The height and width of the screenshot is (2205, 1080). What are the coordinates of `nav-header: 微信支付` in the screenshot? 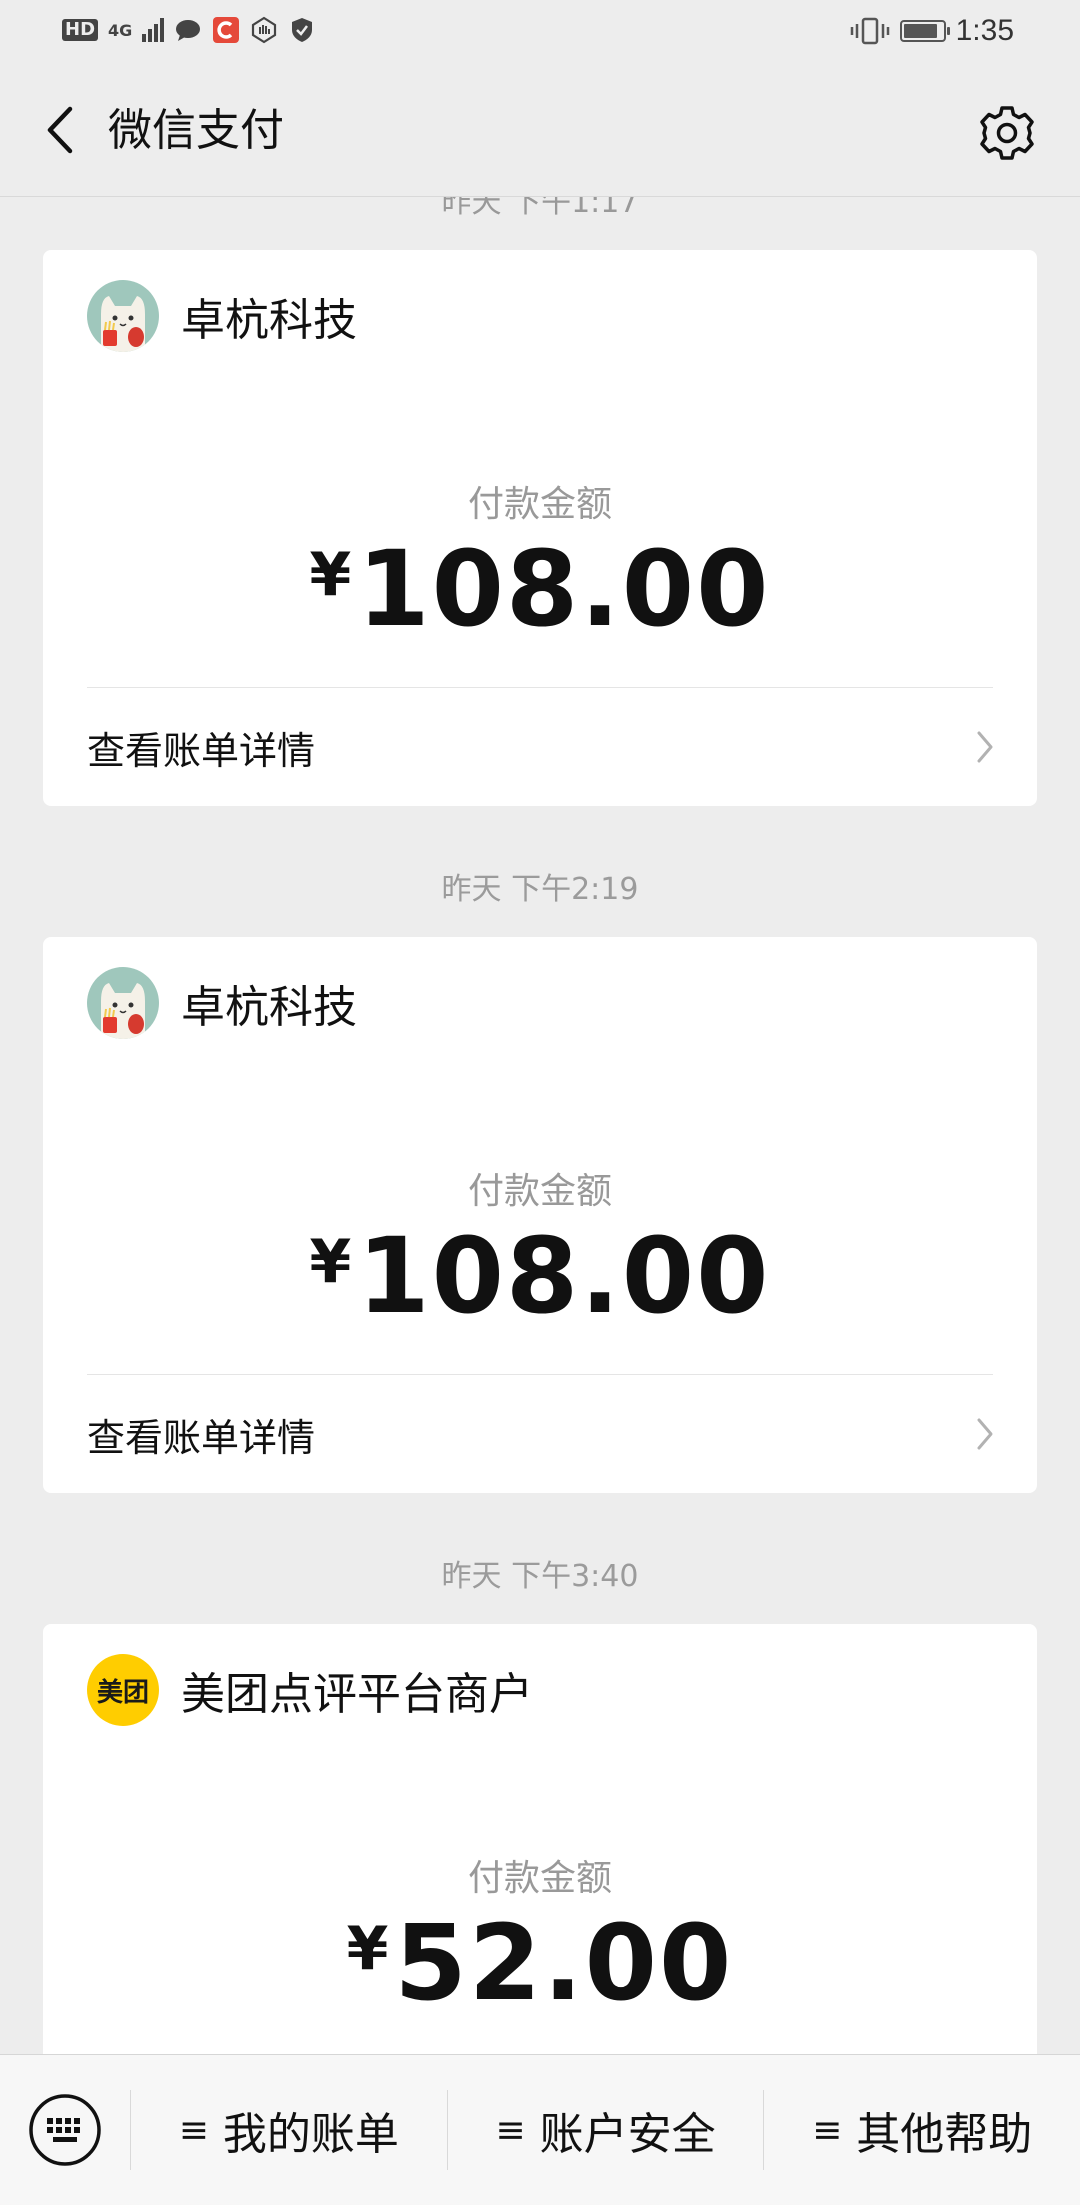 It's located at (540, 131).